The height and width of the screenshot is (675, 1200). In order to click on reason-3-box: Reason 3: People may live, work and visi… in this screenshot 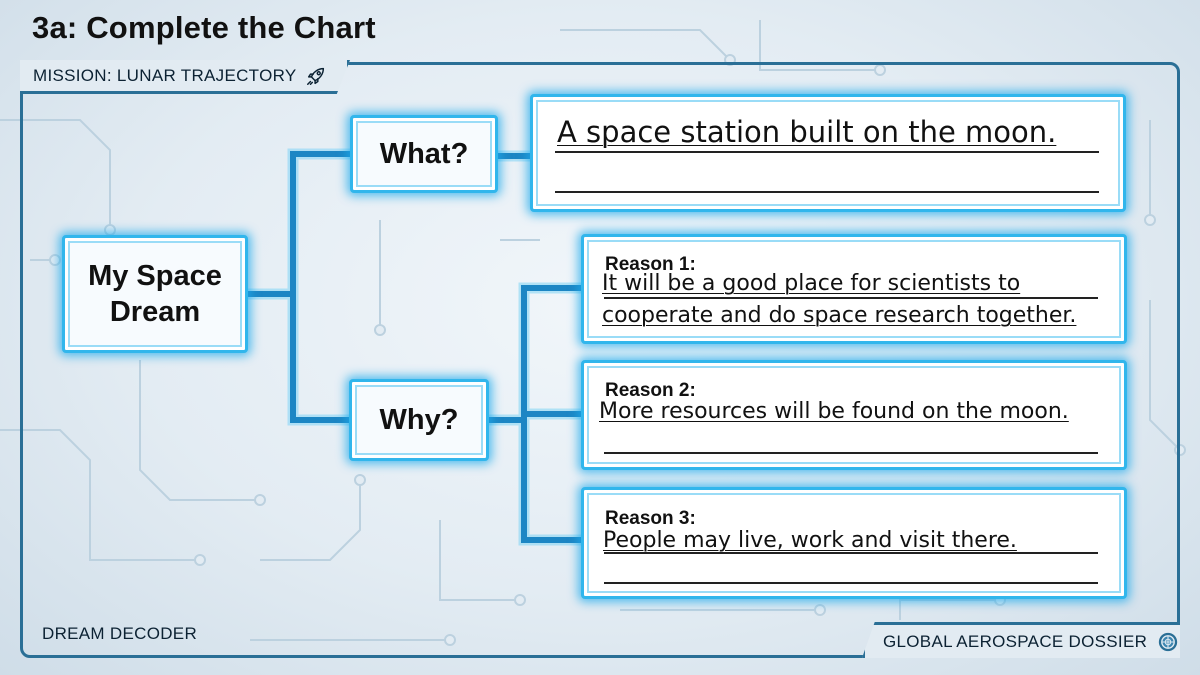, I will do `click(854, 543)`.